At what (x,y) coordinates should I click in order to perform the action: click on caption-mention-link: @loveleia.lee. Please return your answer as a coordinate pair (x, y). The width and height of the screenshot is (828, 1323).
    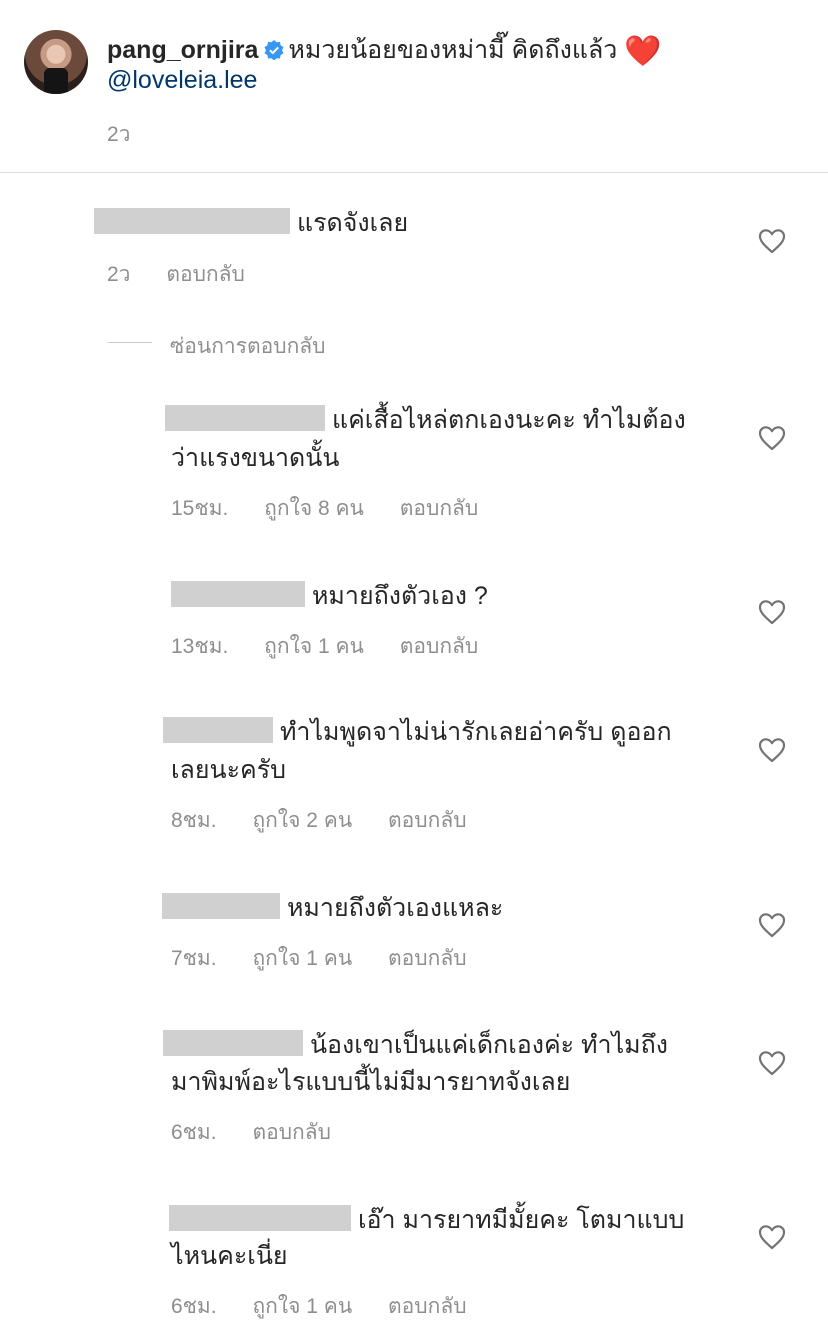
    Looking at the image, I should click on (182, 80).